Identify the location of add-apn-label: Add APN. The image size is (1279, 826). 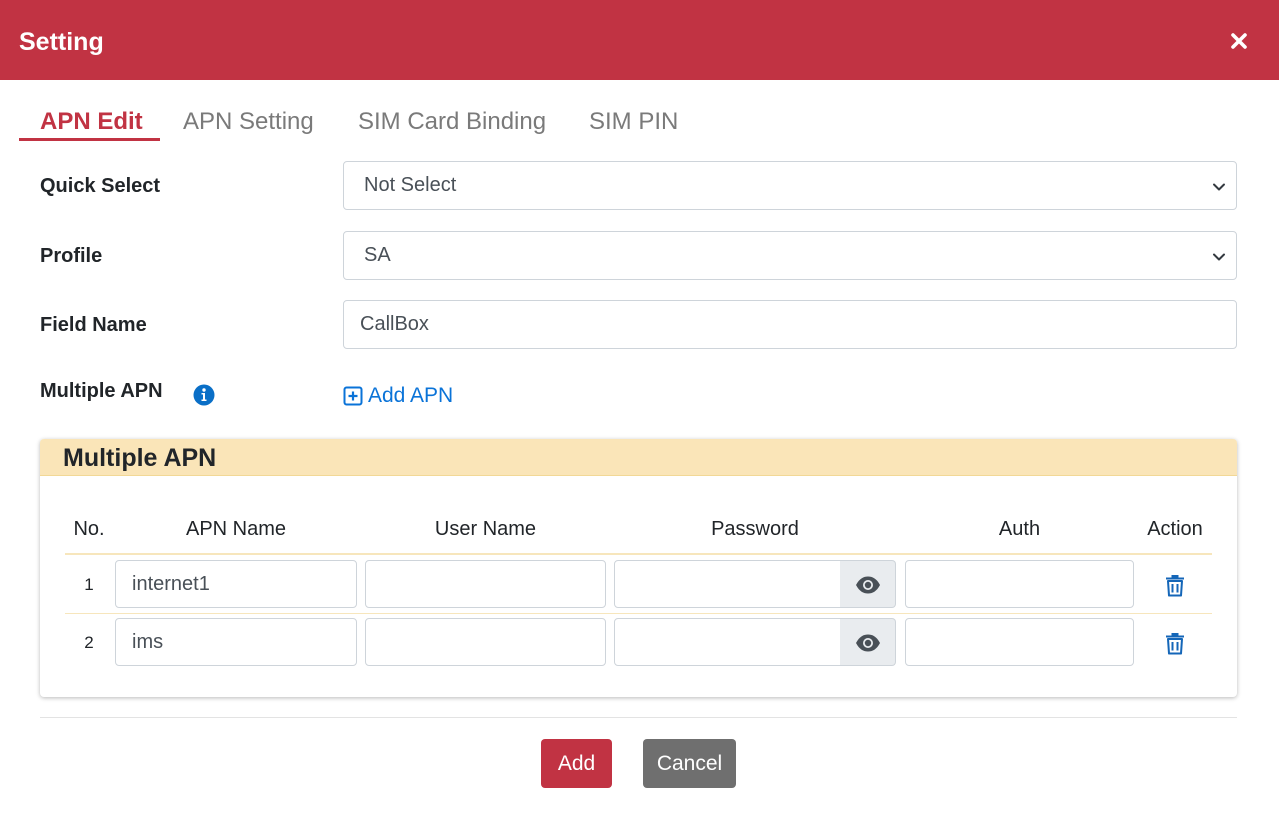
(411, 395).